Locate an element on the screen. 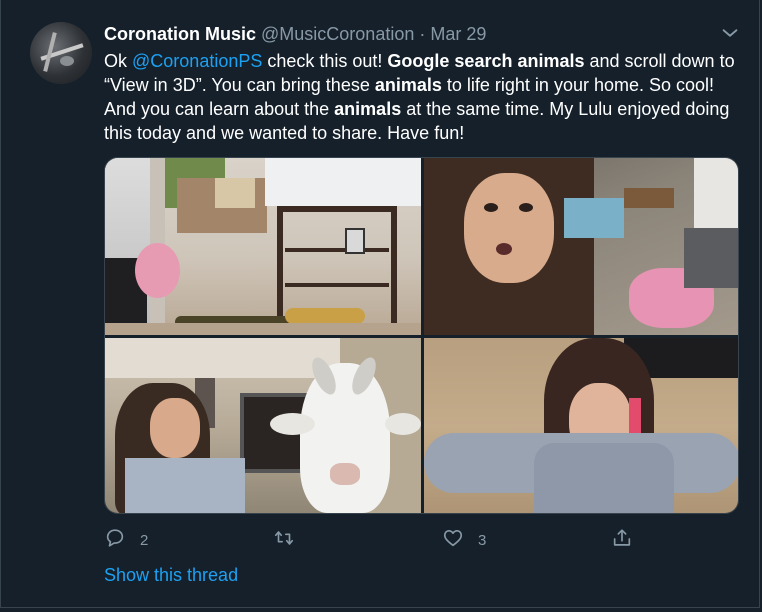 The height and width of the screenshot is (612, 762). chevron-down-icon is located at coordinates (730, 33).